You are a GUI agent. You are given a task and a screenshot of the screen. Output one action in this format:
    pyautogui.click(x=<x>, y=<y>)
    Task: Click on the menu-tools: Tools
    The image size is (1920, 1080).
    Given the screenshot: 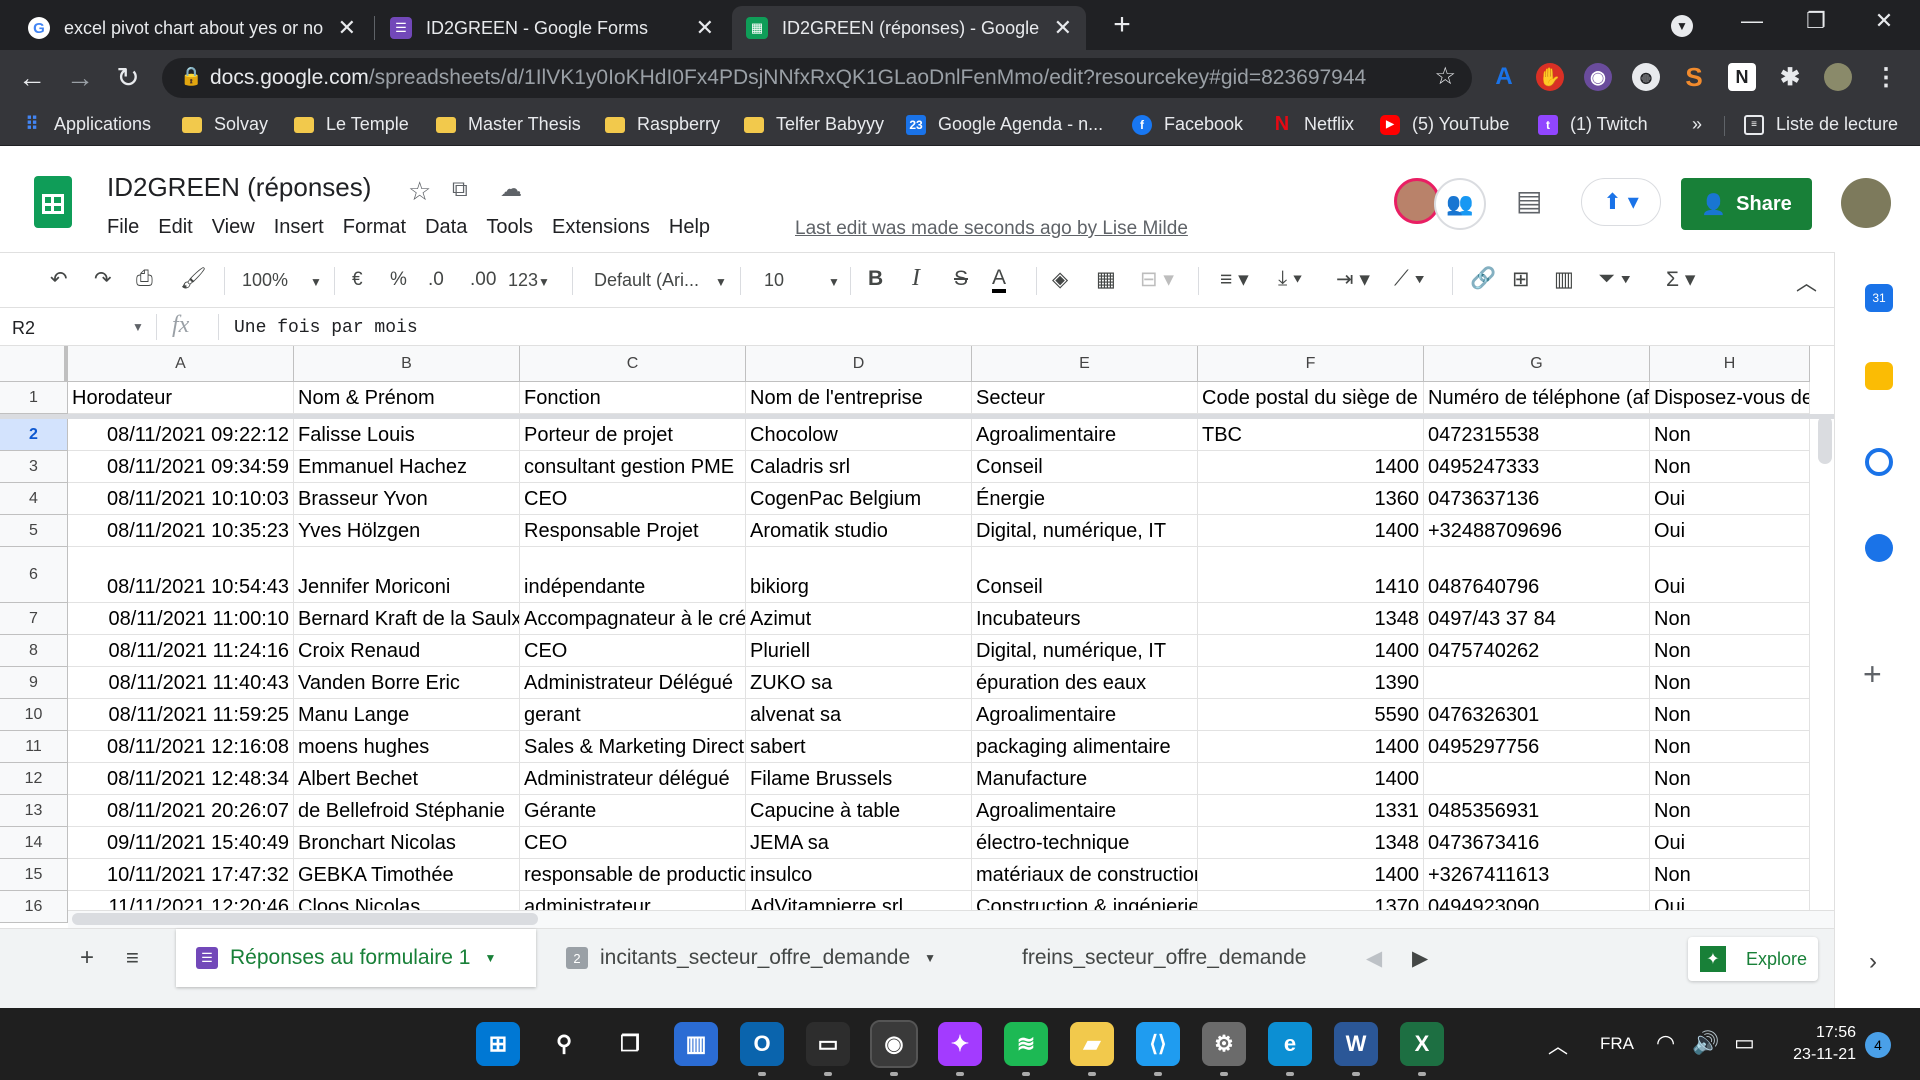 What is the action you would take?
    pyautogui.click(x=509, y=227)
    